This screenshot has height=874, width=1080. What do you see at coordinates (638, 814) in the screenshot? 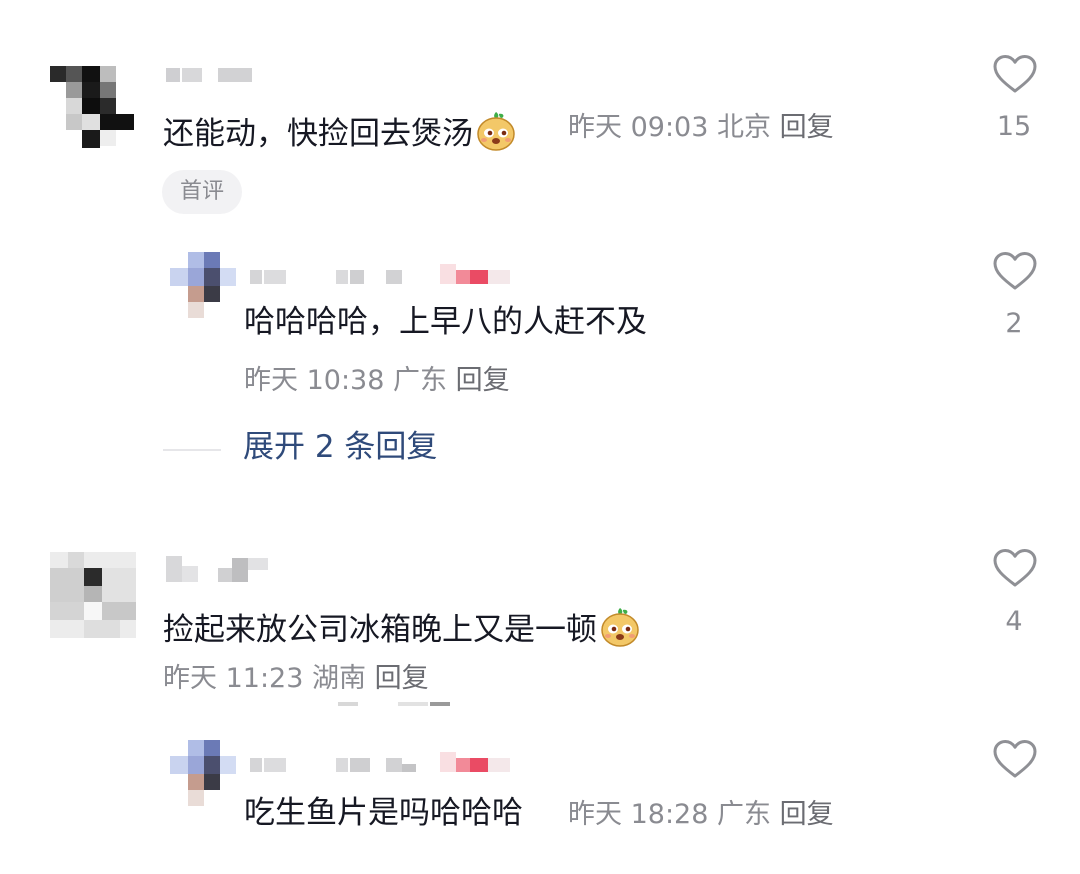
I see `comment-time: 昨天 18:28` at bounding box center [638, 814].